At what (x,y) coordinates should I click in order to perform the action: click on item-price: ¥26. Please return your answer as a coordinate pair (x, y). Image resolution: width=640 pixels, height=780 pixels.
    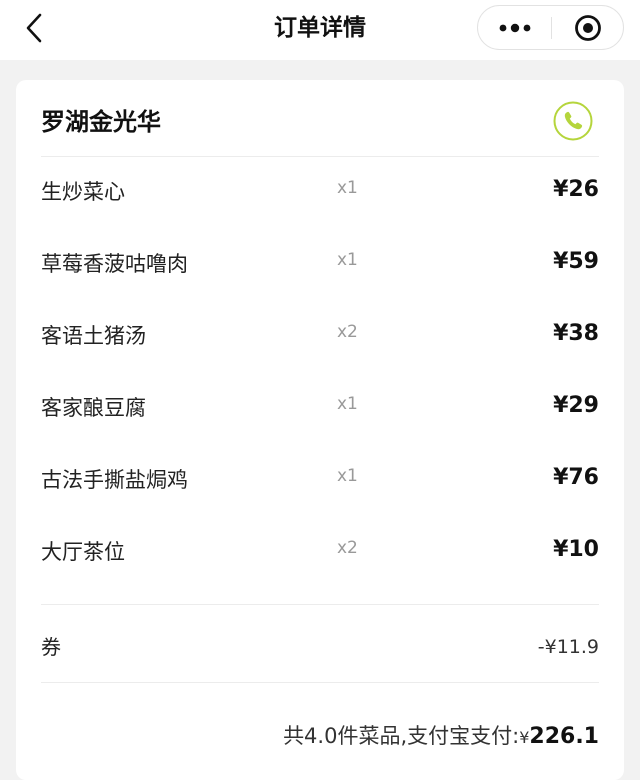
    Looking at the image, I should click on (576, 189).